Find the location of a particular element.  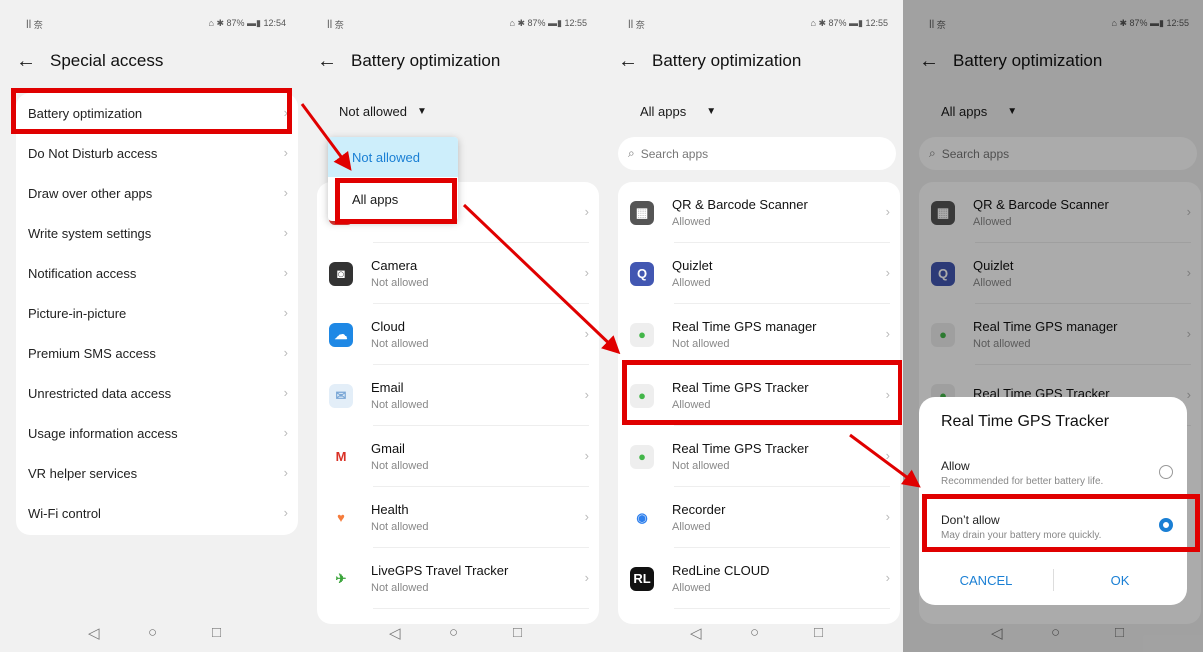

menu-item: Draw over other apps › is located at coordinates (157, 193).